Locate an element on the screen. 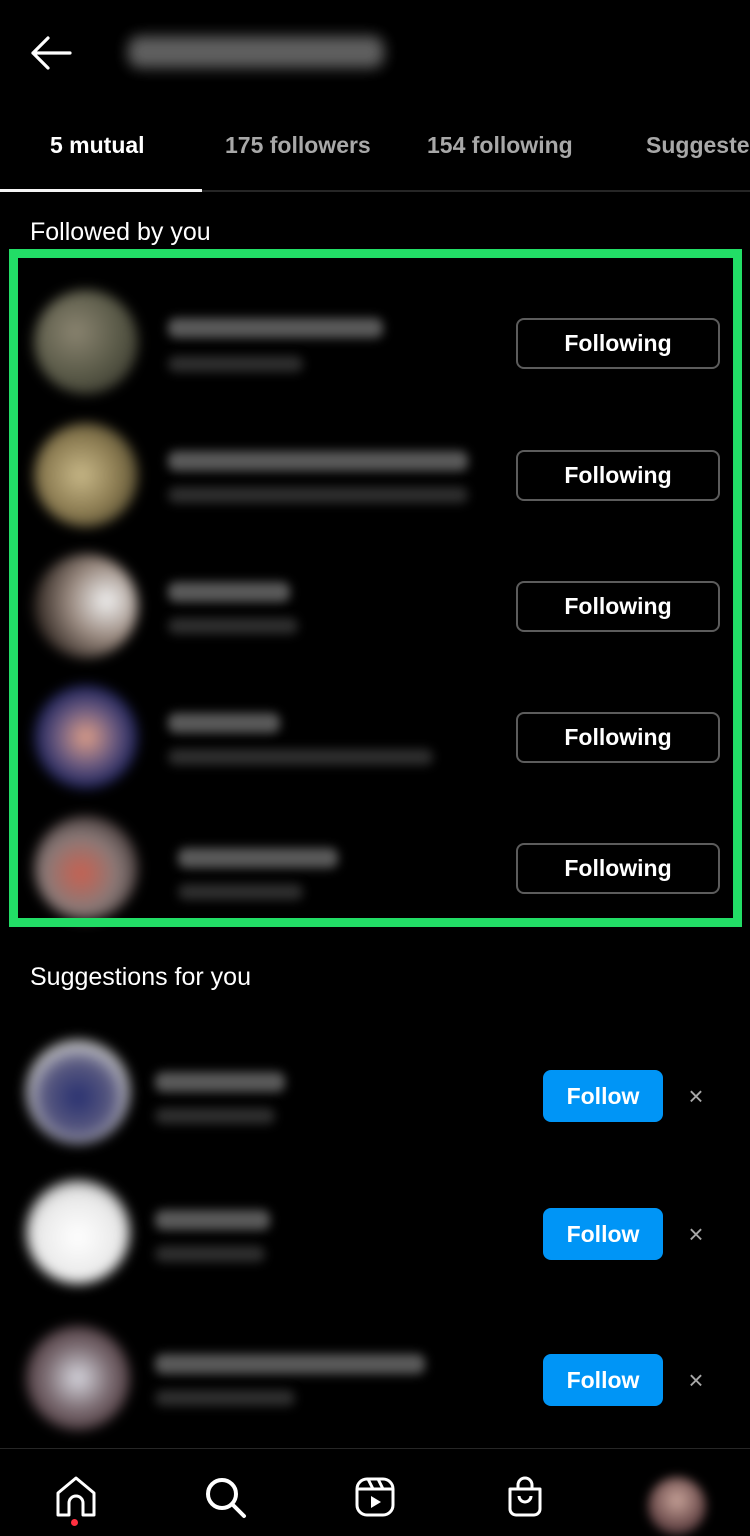 The width and height of the screenshot is (750, 1536). top-bar is located at coordinates (375, 54).